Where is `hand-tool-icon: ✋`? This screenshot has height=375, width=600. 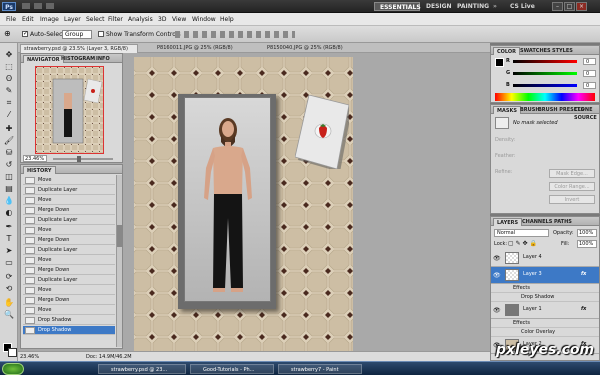 hand-tool-icon: ✋ is located at coordinates (9, 302).